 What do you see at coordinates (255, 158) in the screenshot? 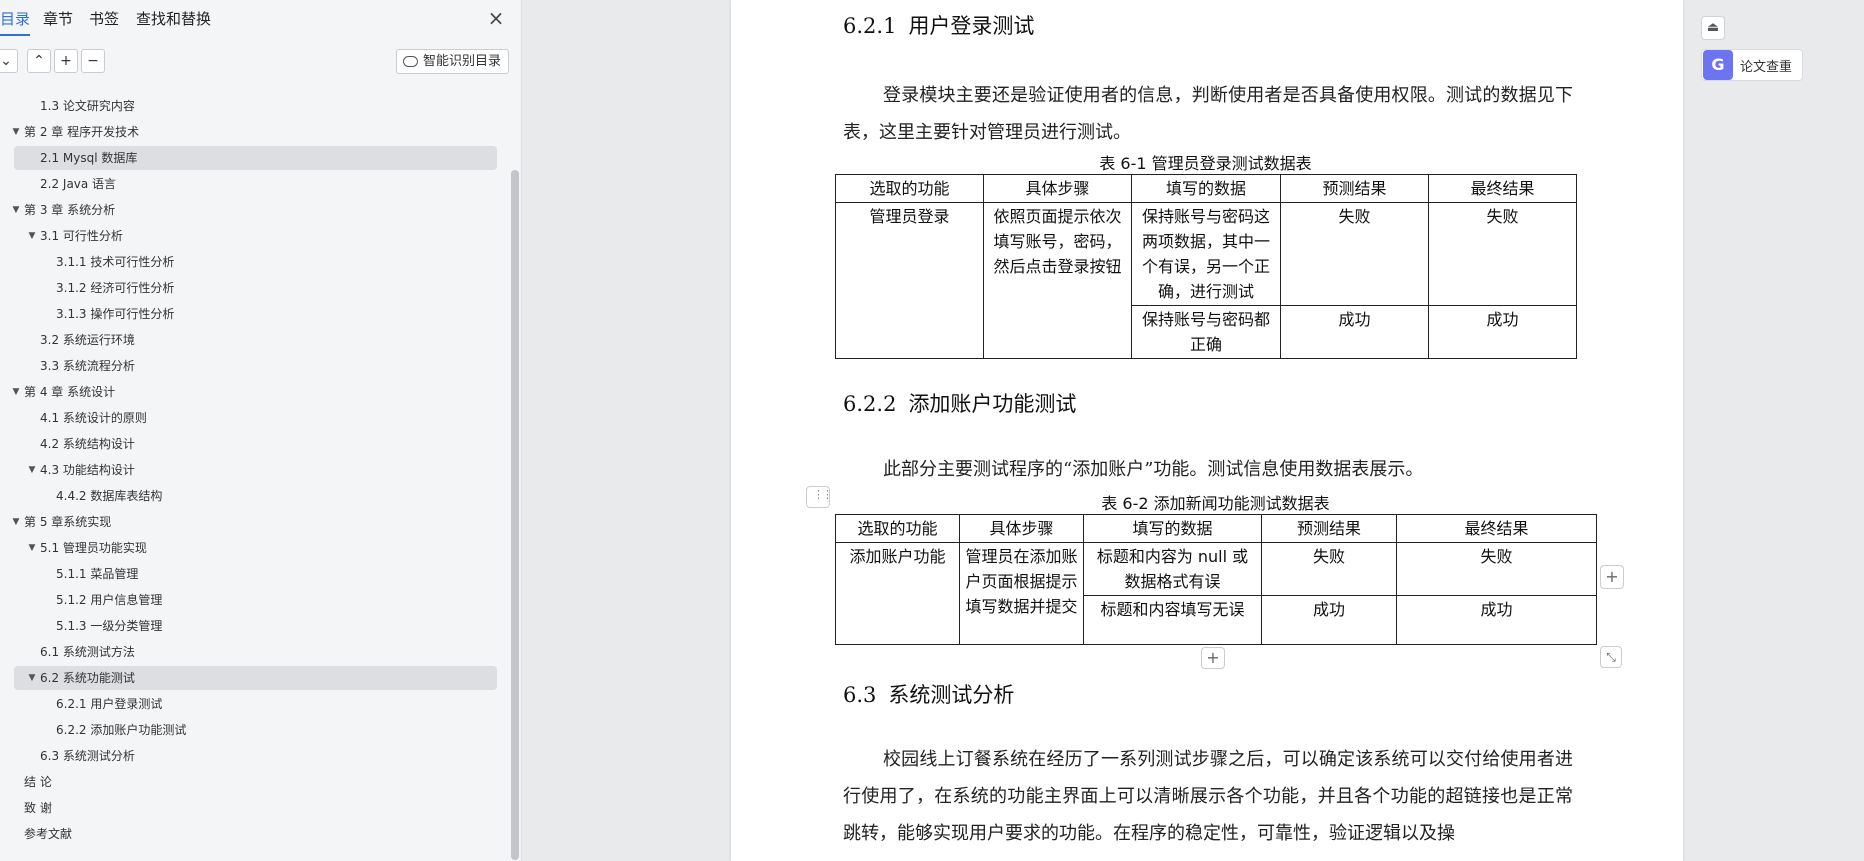
I see `toc-item: 2.1 Mysql 数据库` at bounding box center [255, 158].